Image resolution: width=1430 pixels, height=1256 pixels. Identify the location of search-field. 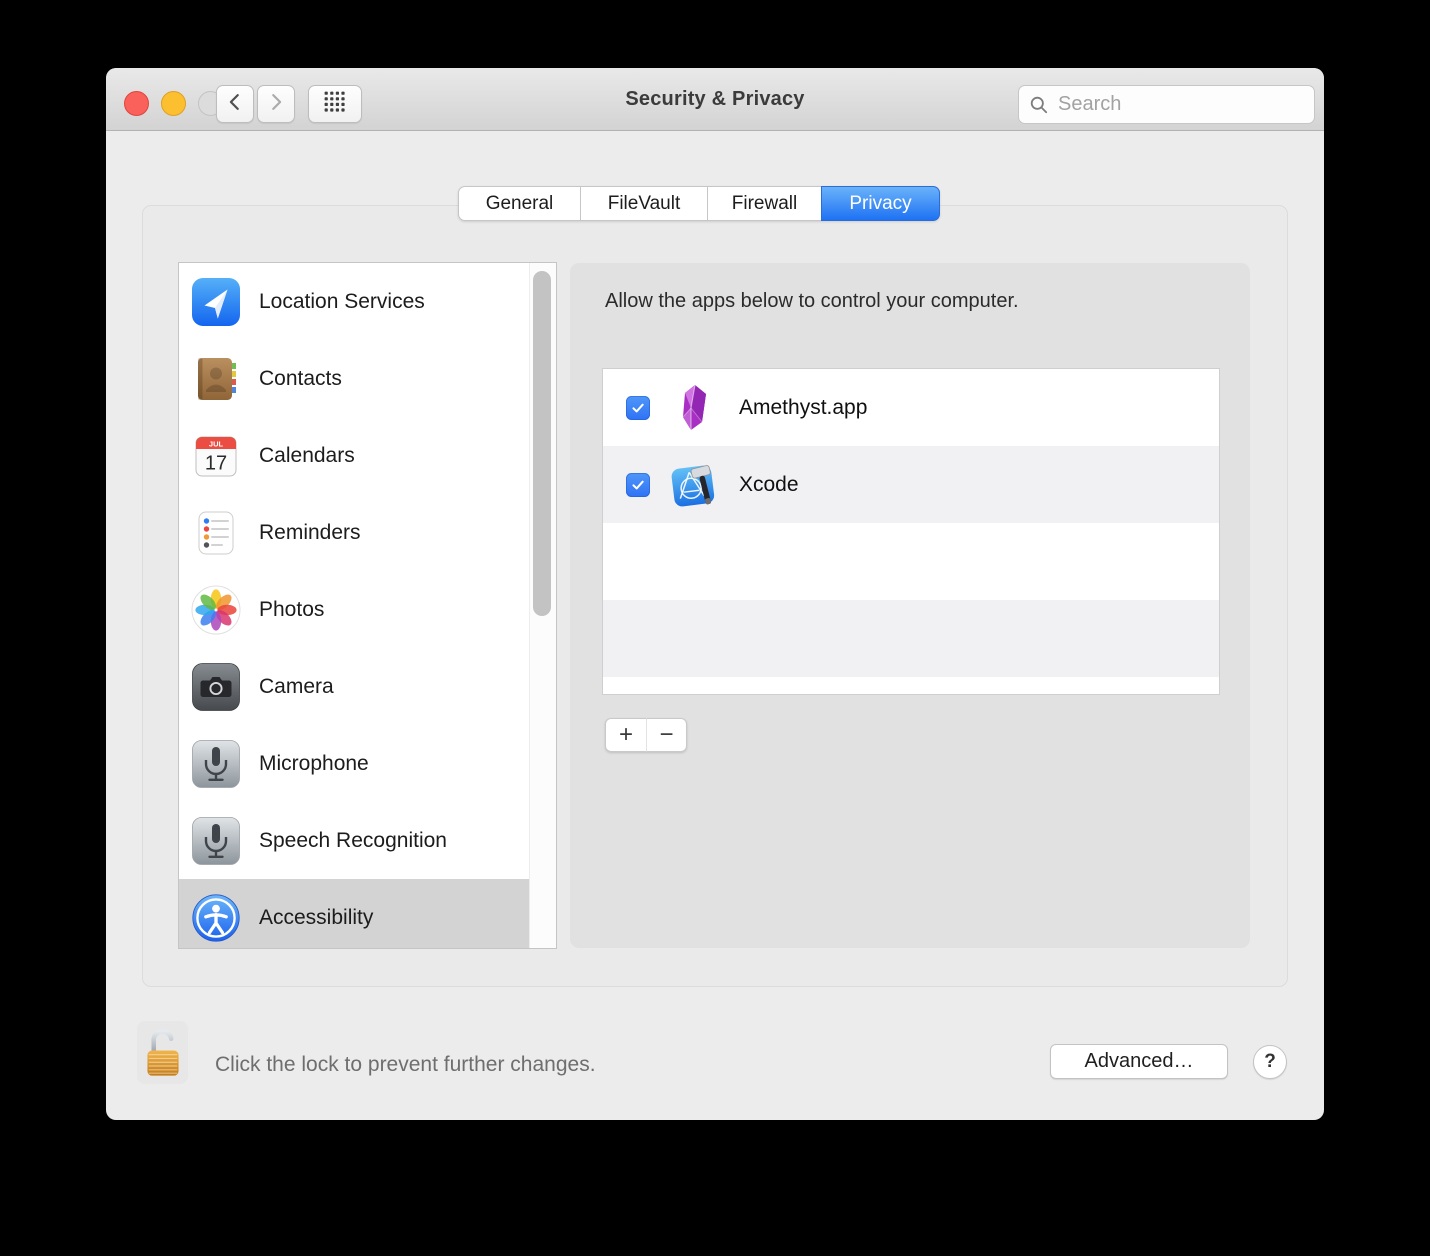
(1171, 104).